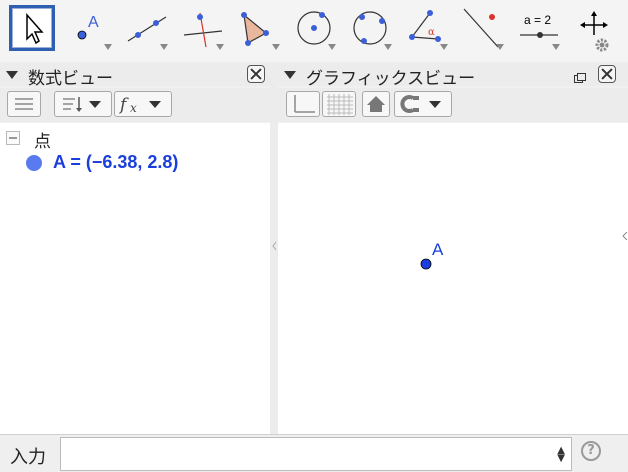 The image size is (628, 472). Describe the element at coordinates (135, 75) in the screenshot. I see `algebra-view-header: 数式ビュー` at that location.